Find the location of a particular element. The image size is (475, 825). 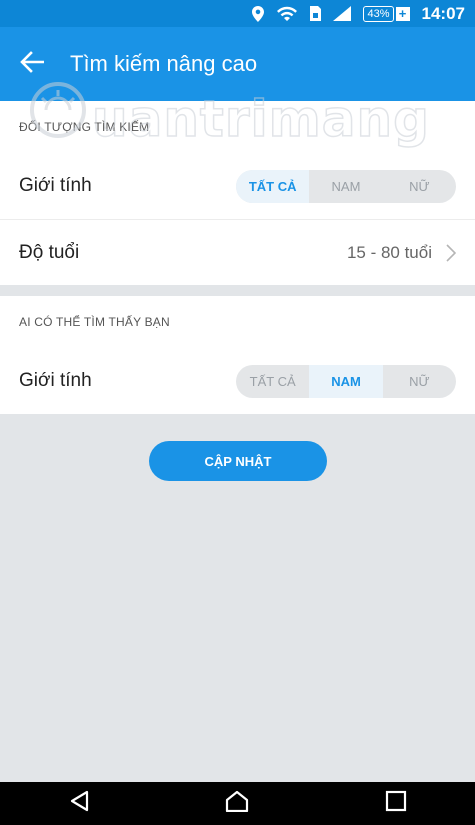

battery-indicator: 43% + is located at coordinates (386, 13).